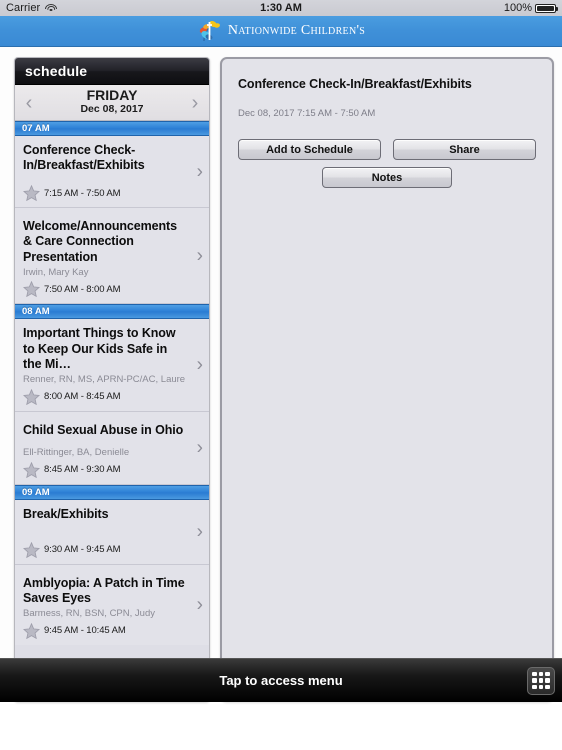  I want to click on session-time-row: 9:45 AM - 10:45 AM, so click(103, 630).